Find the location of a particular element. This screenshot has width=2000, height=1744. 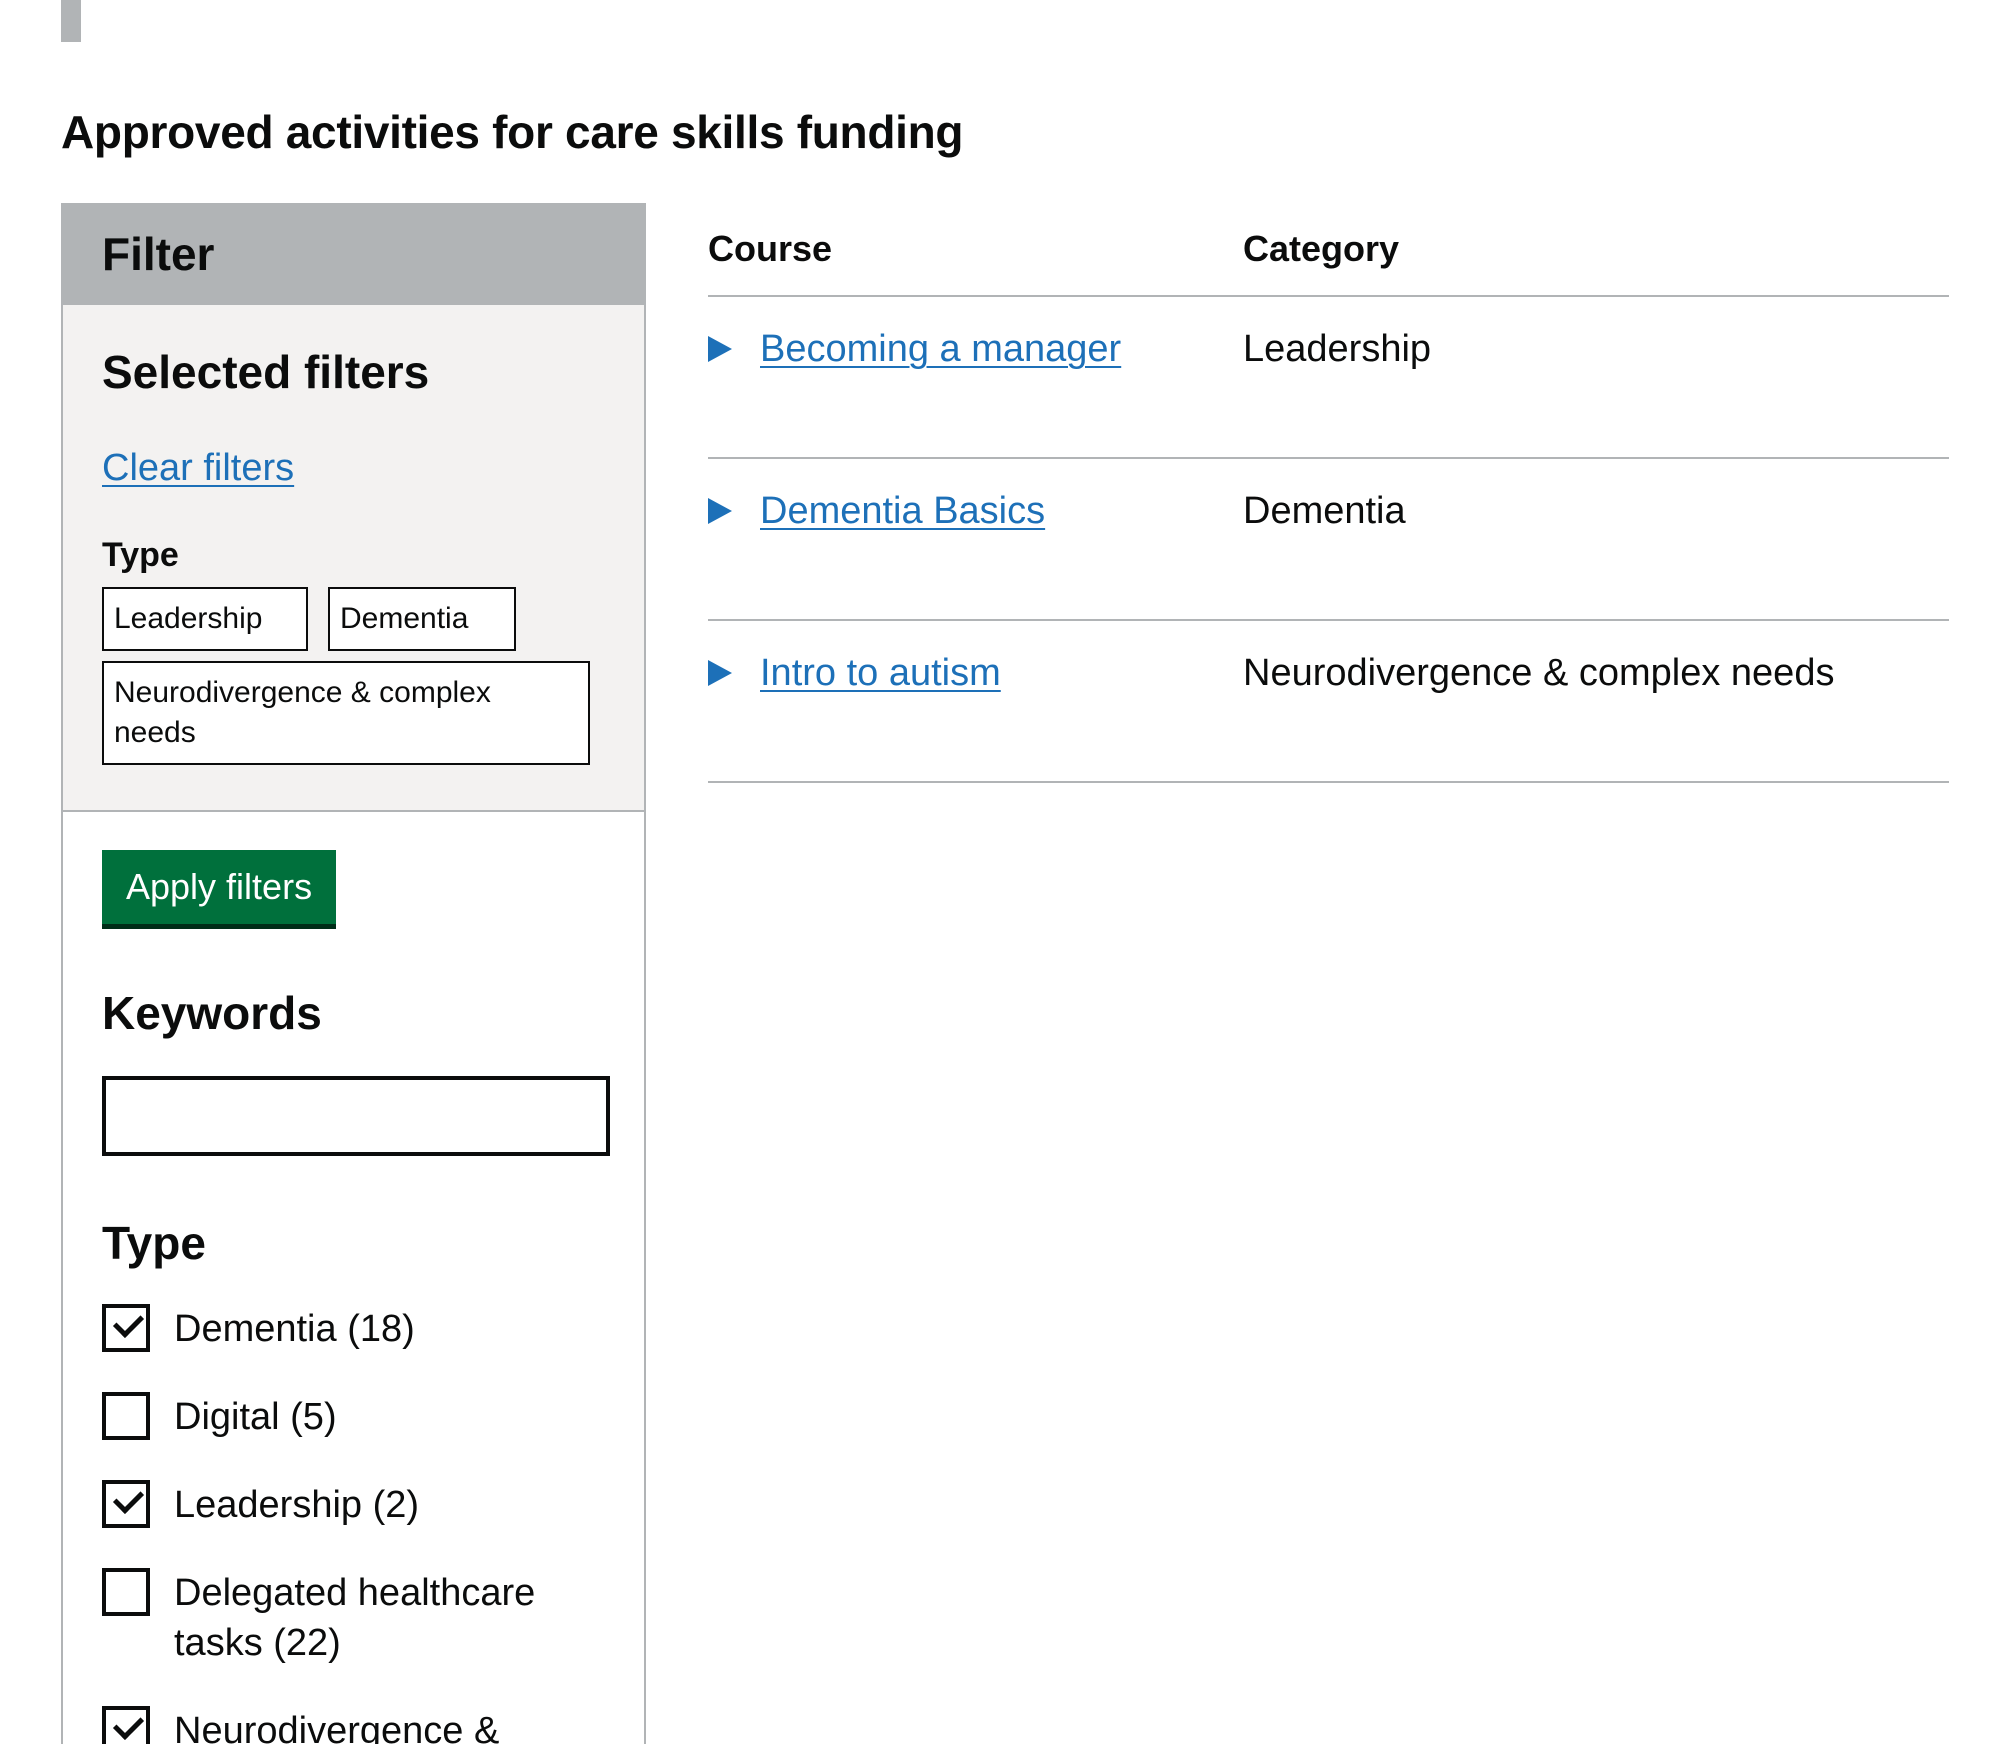

column-header-category: Category is located at coordinates (1321, 248).